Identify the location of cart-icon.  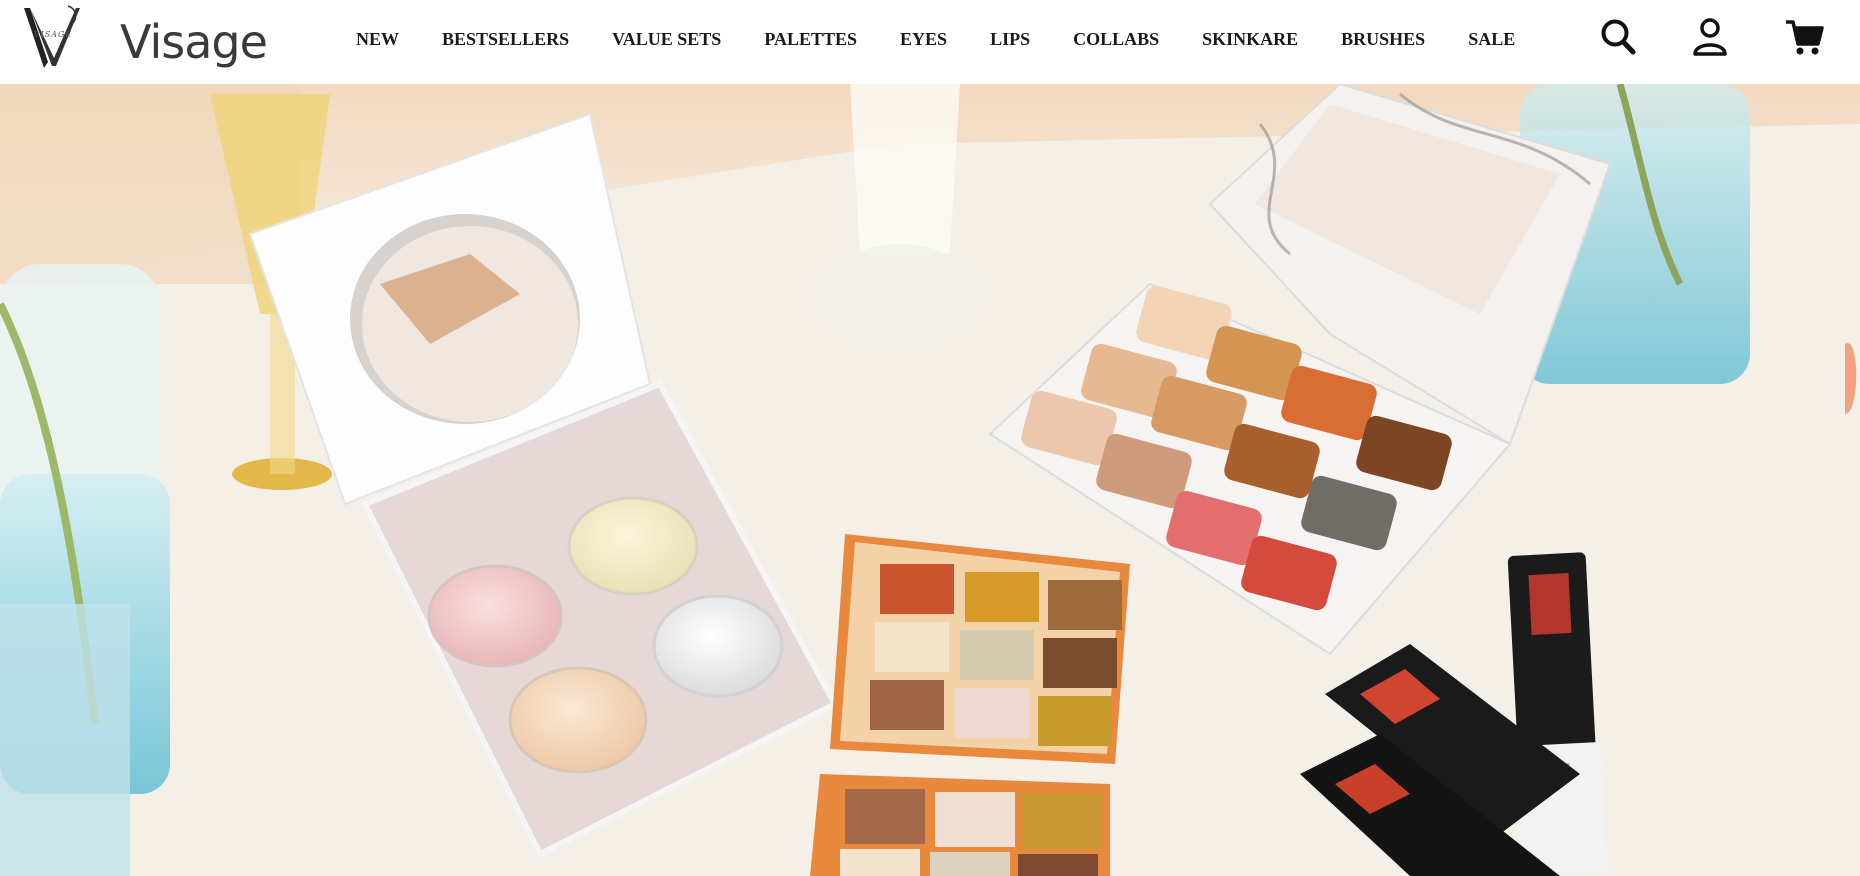
(1805, 37).